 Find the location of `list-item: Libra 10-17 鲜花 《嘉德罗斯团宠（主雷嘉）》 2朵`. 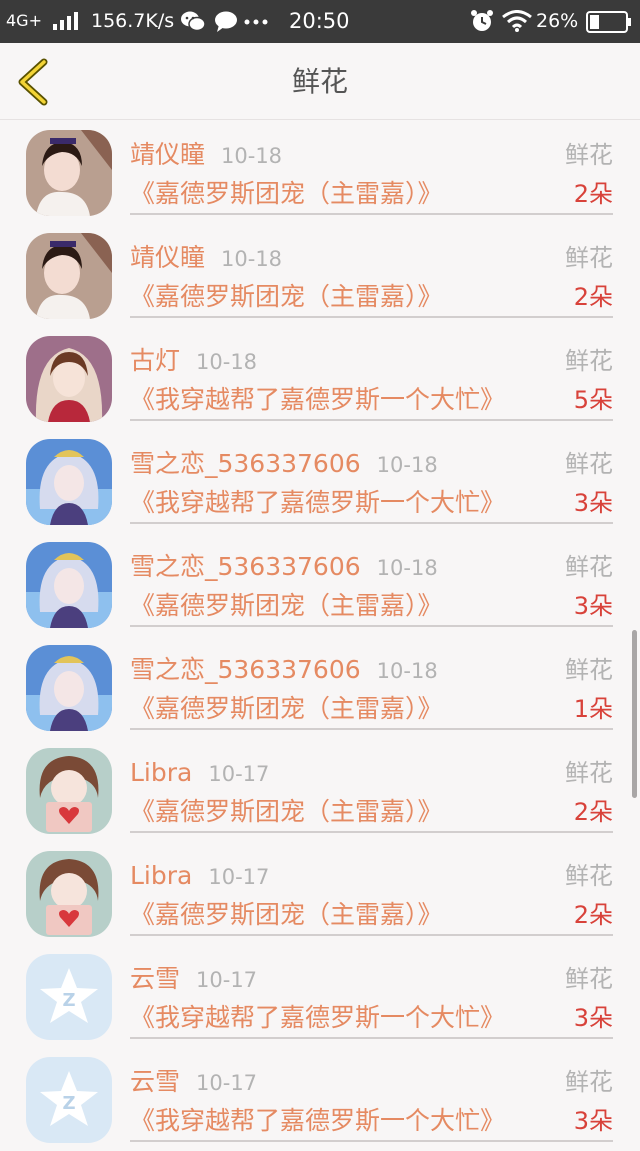

list-item: Libra 10-17 鲜花 《嘉德罗斯团宠（主雷嘉）》 2朵 is located at coordinates (320, 790).